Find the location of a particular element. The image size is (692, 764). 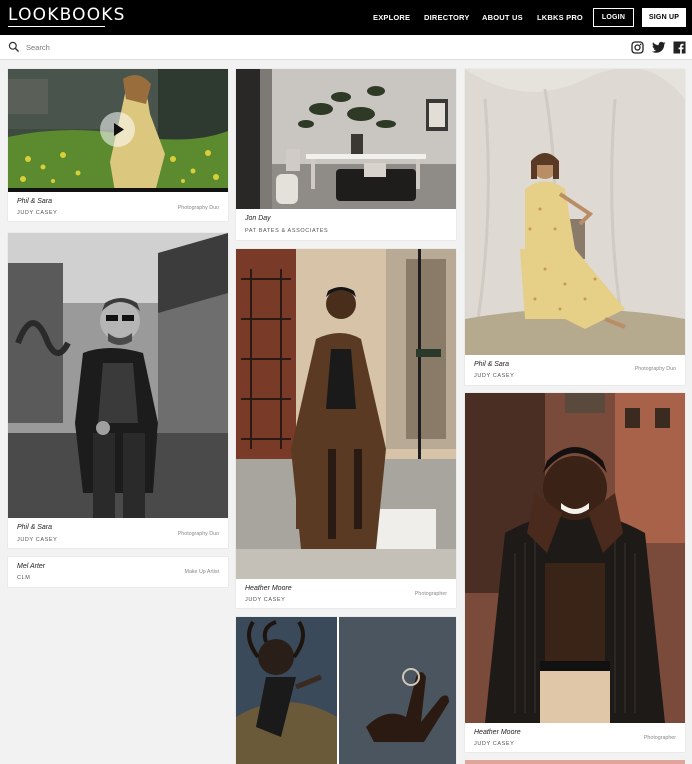

search-input is located at coordinates (176, 47).